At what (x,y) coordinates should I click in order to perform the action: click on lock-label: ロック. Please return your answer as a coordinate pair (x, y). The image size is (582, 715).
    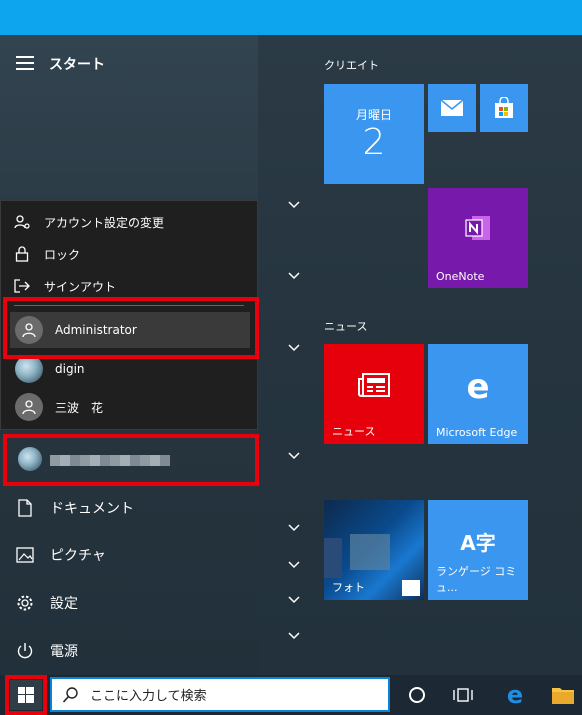
    Looking at the image, I should click on (62, 254).